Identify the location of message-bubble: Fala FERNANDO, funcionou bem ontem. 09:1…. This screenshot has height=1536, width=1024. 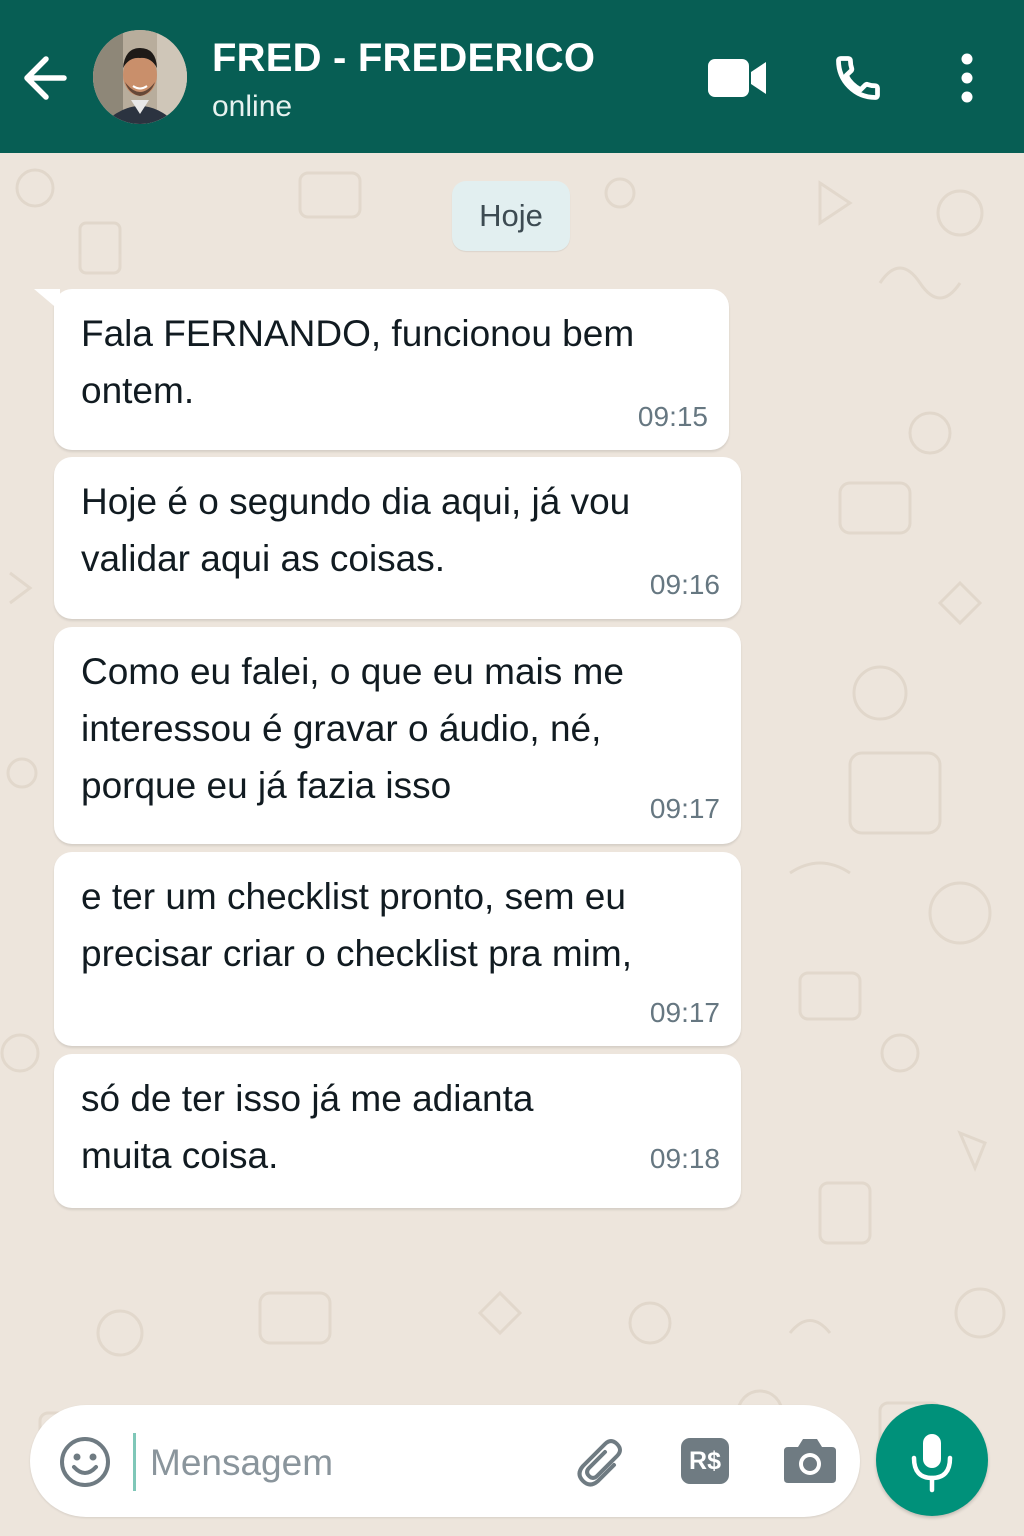
(381, 369).